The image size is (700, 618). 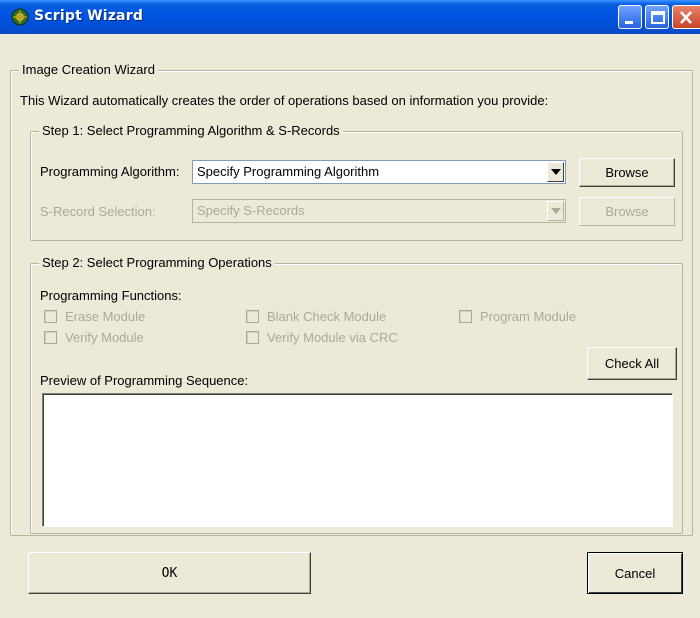 What do you see at coordinates (627, 211) in the screenshot?
I see `srecord-browse-button: Browse` at bounding box center [627, 211].